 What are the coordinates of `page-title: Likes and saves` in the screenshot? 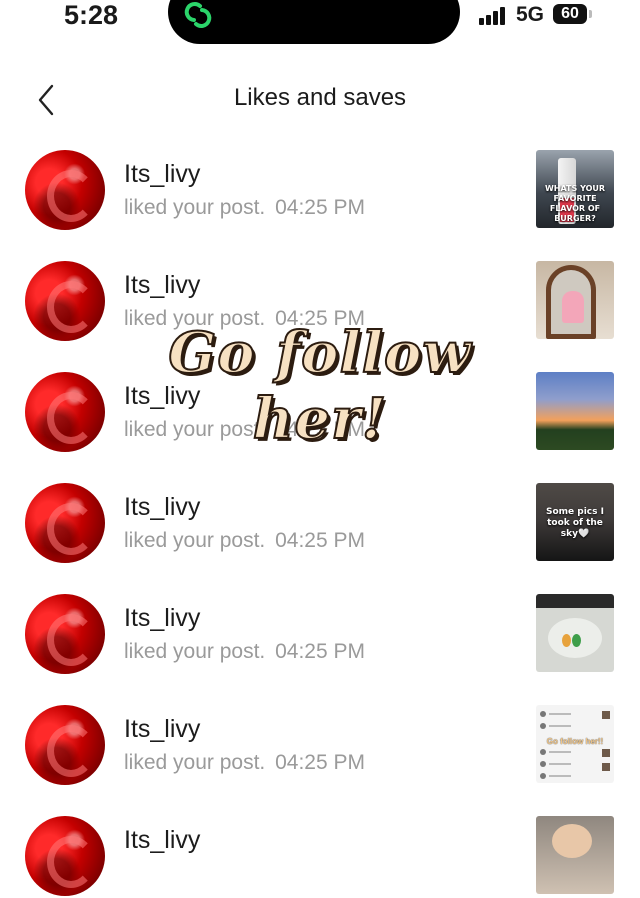 It's located at (320, 97).